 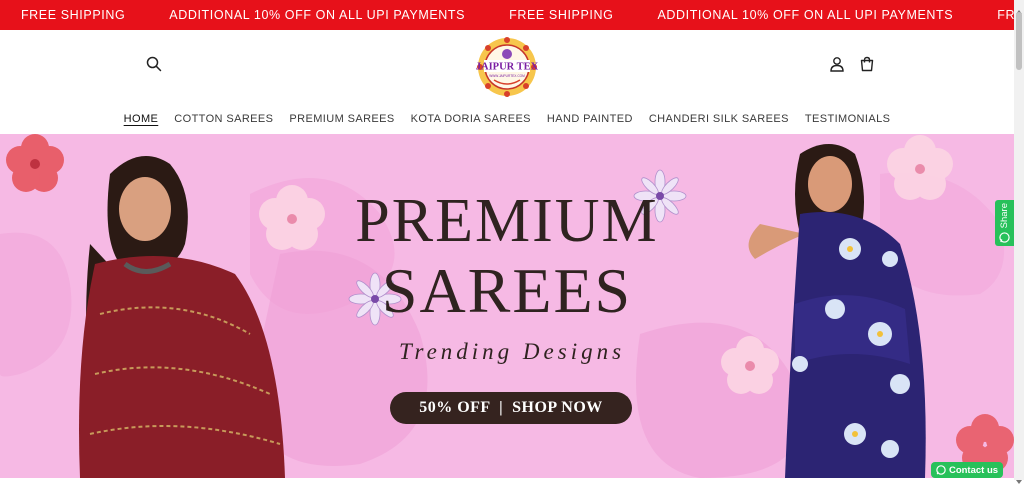 I want to click on search-icon, so click(x=154, y=64).